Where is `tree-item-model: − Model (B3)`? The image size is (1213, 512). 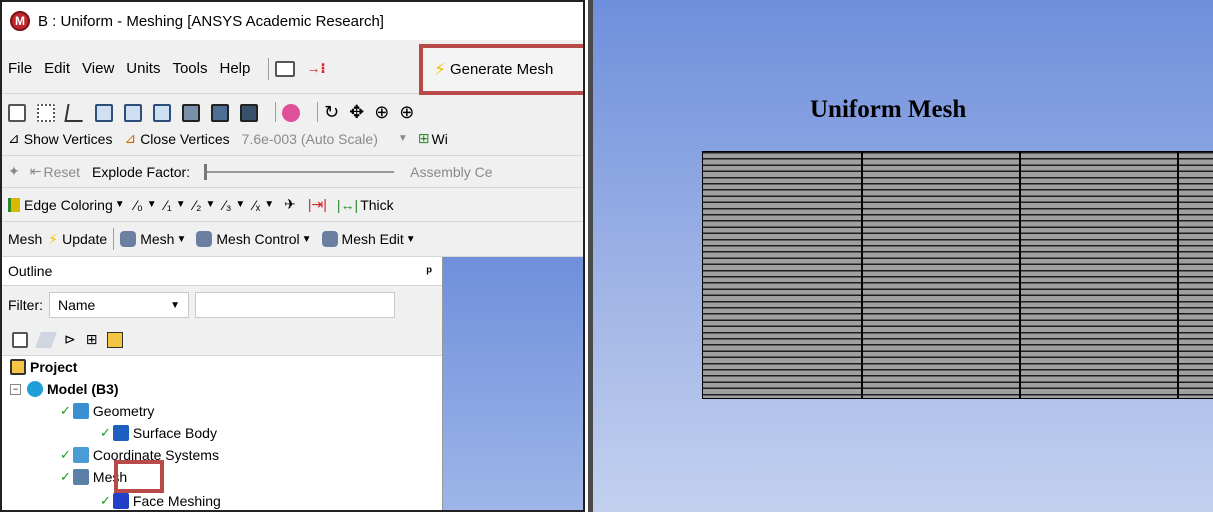
tree-item-model: − Model (B3) is located at coordinates (64, 389).